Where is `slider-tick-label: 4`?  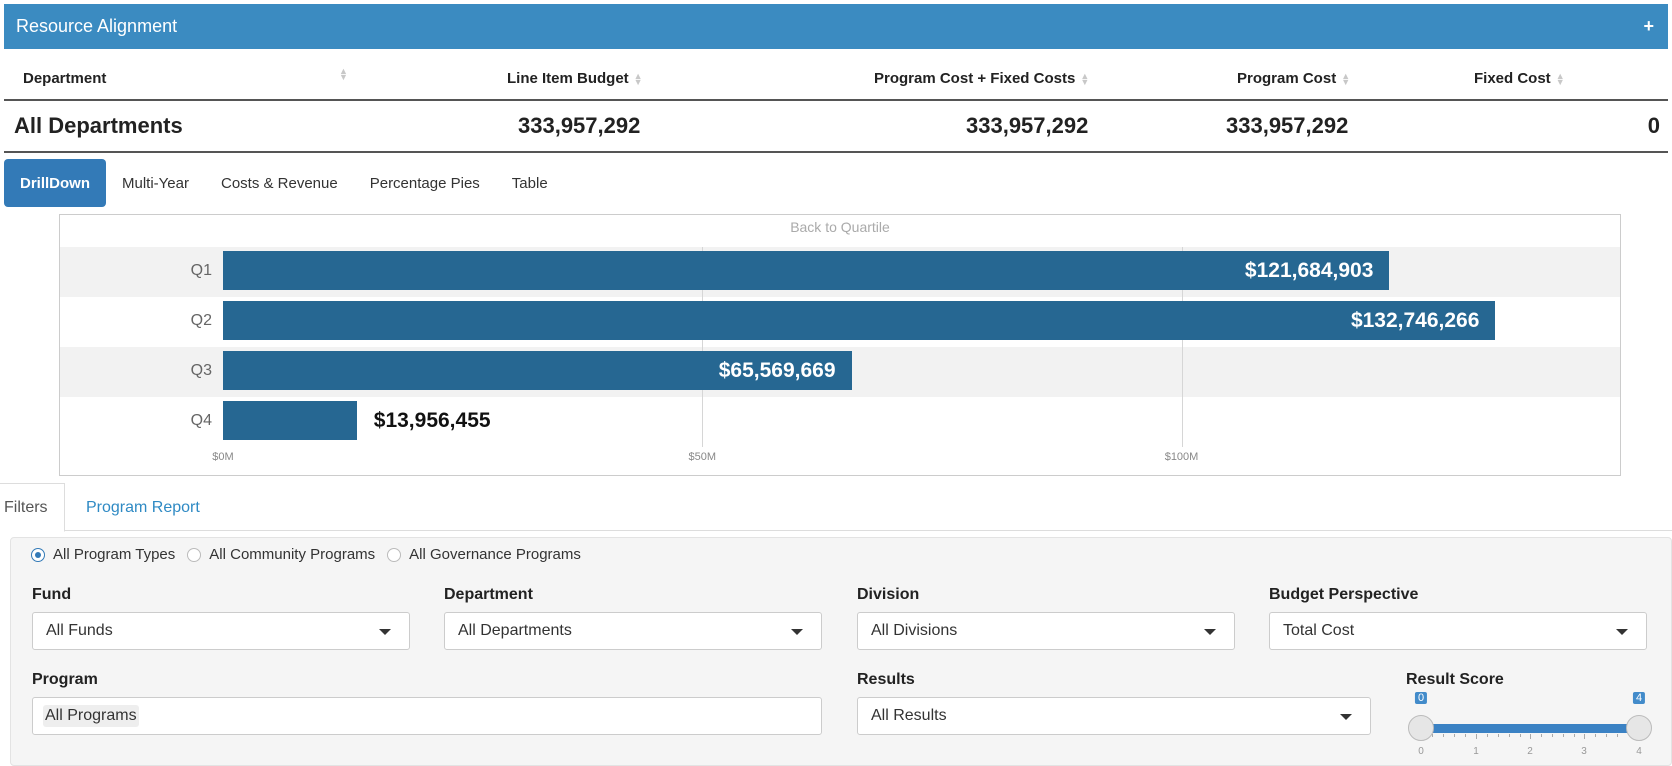
slider-tick-label: 4 is located at coordinates (1639, 751).